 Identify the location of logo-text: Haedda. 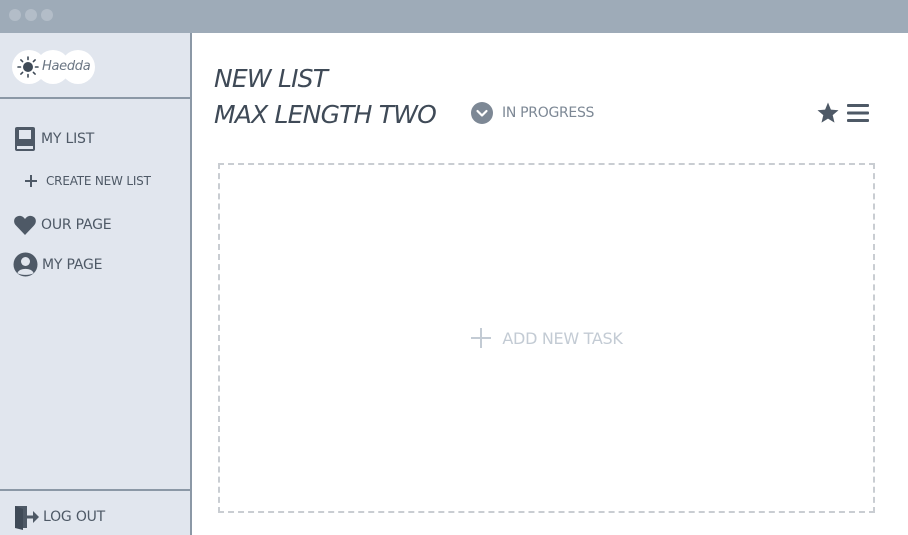
(66, 66).